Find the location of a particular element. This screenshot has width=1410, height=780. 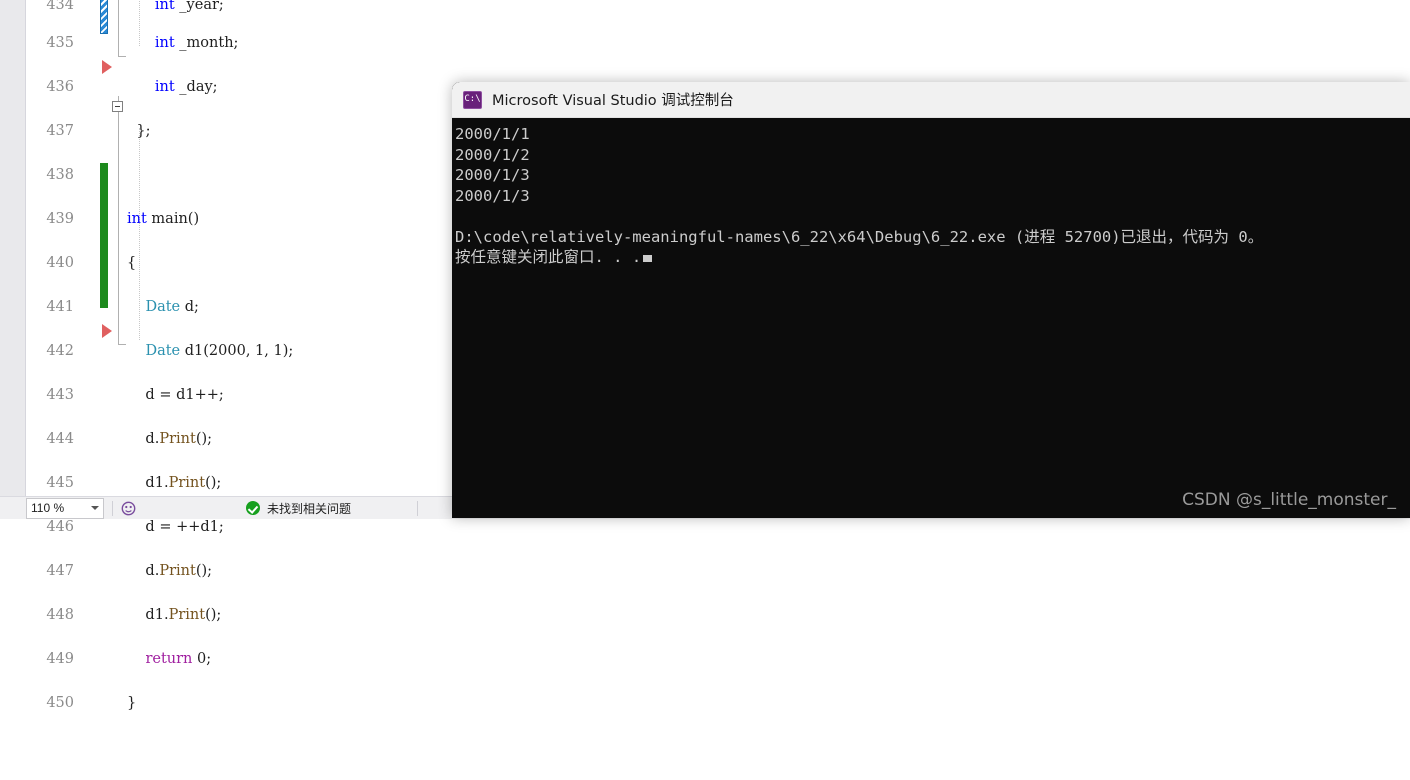

code-line-446: 446 d = ++d1; is located at coordinates (718, 527).